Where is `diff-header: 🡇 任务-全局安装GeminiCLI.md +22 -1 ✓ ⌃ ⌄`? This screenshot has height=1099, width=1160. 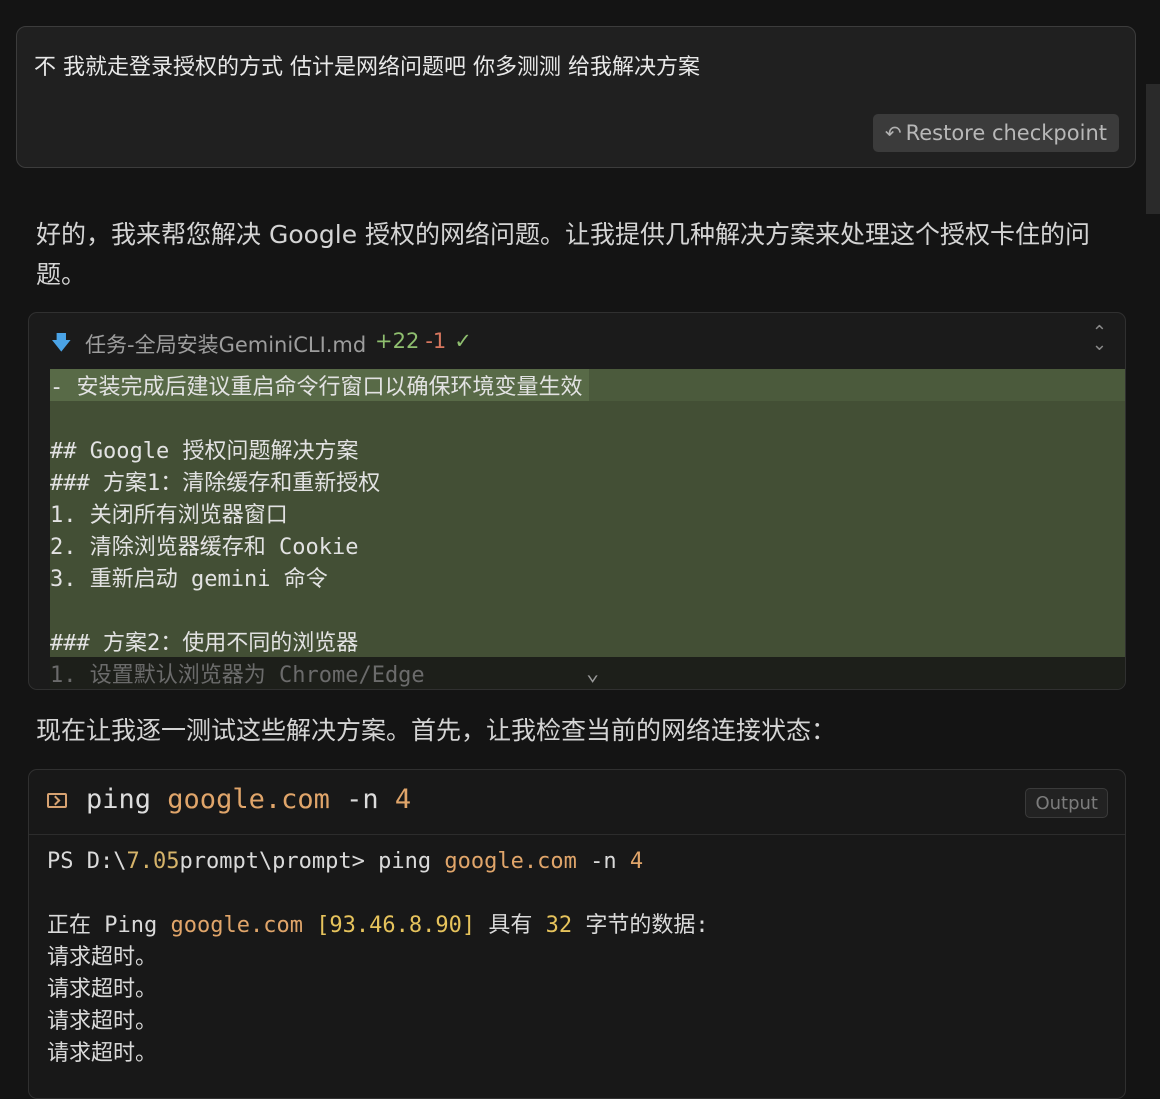
diff-header: 🡇 任务-全局安装GeminiCLI.md +22 -1 ✓ ⌃ ⌄ is located at coordinates (577, 341).